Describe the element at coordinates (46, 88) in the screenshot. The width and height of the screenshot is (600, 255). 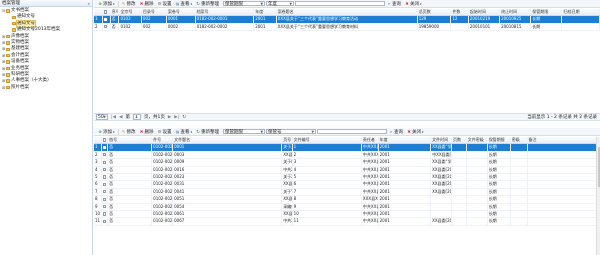
I see `tree-item: ⊞ 照片档案` at that location.